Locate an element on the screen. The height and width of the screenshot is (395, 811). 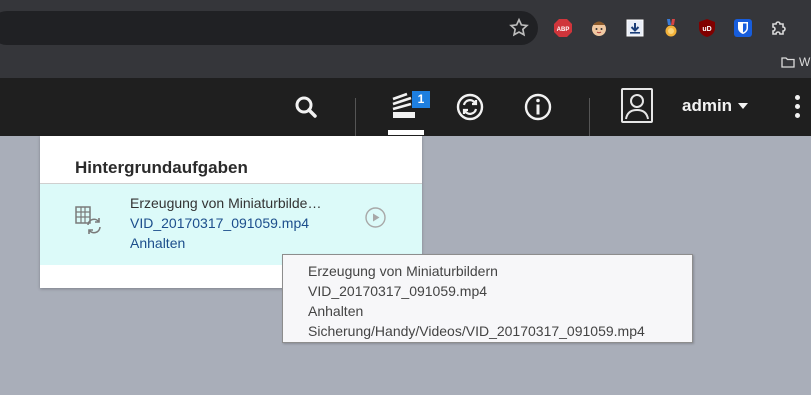
ublock-text: uD is located at coordinates (706, 29).